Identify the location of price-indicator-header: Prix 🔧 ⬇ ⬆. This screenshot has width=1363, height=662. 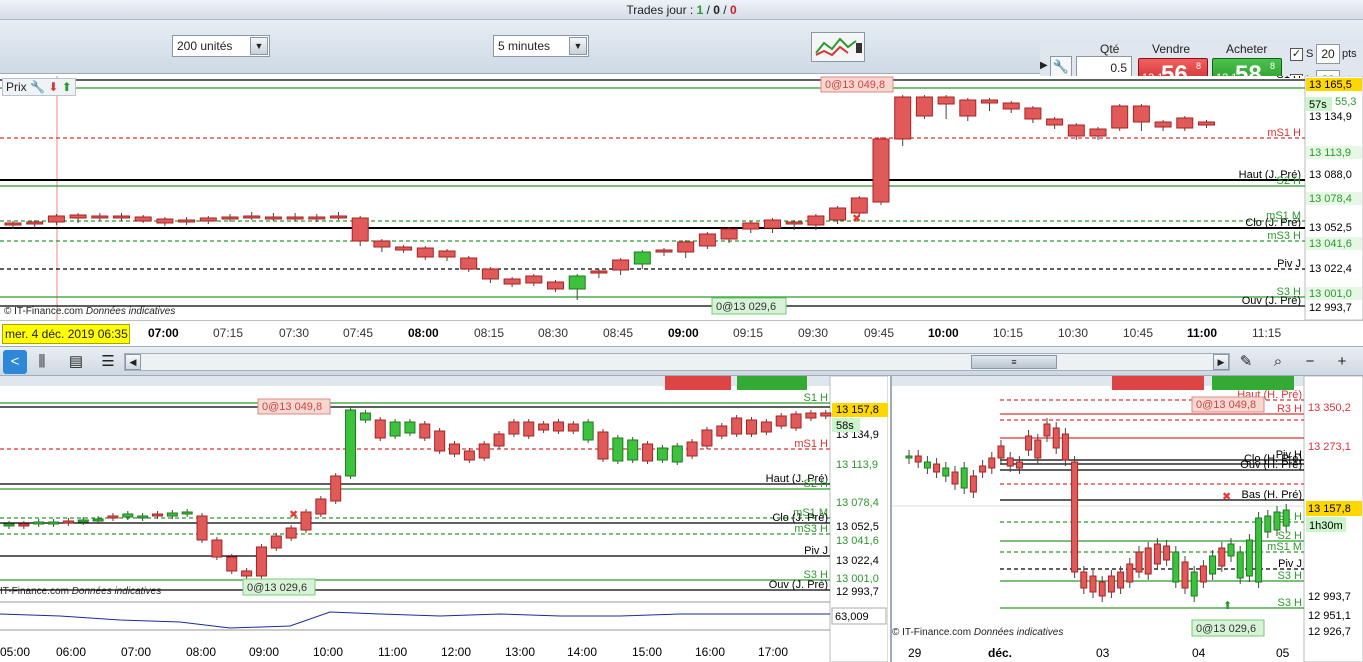
(39, 87).